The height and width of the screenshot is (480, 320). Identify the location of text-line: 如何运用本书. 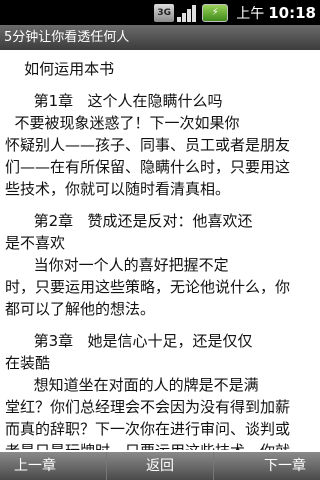
(60, 69).